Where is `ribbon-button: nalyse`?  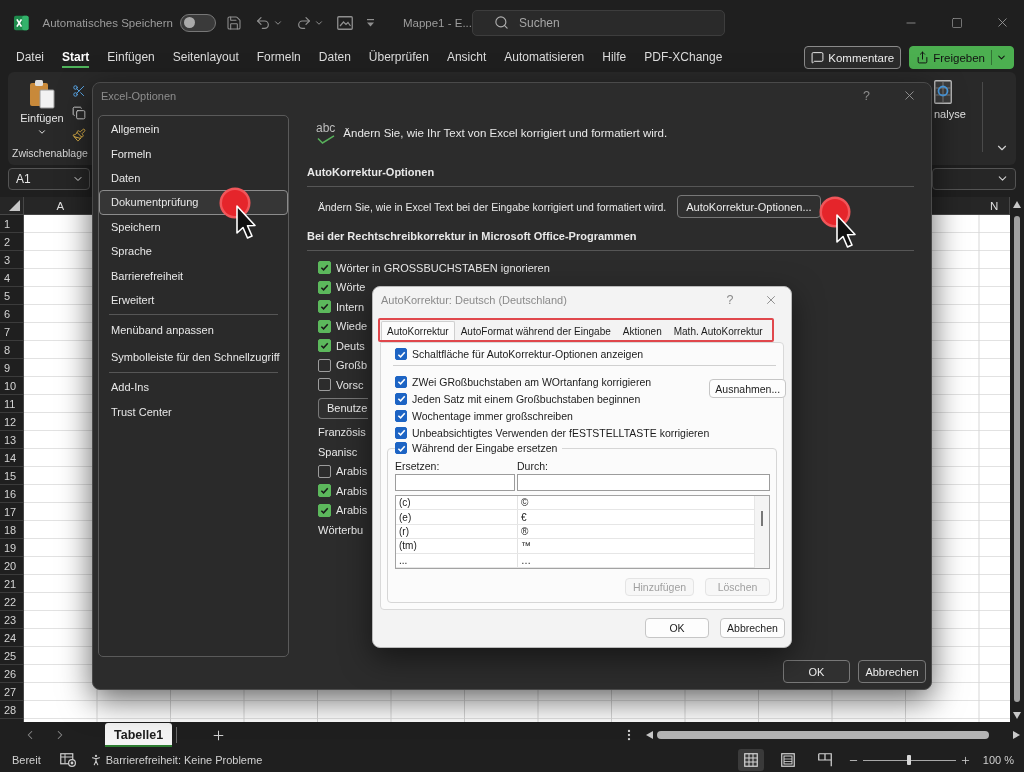 ribbon-button: nalyse is located at coordinates (950, 118).